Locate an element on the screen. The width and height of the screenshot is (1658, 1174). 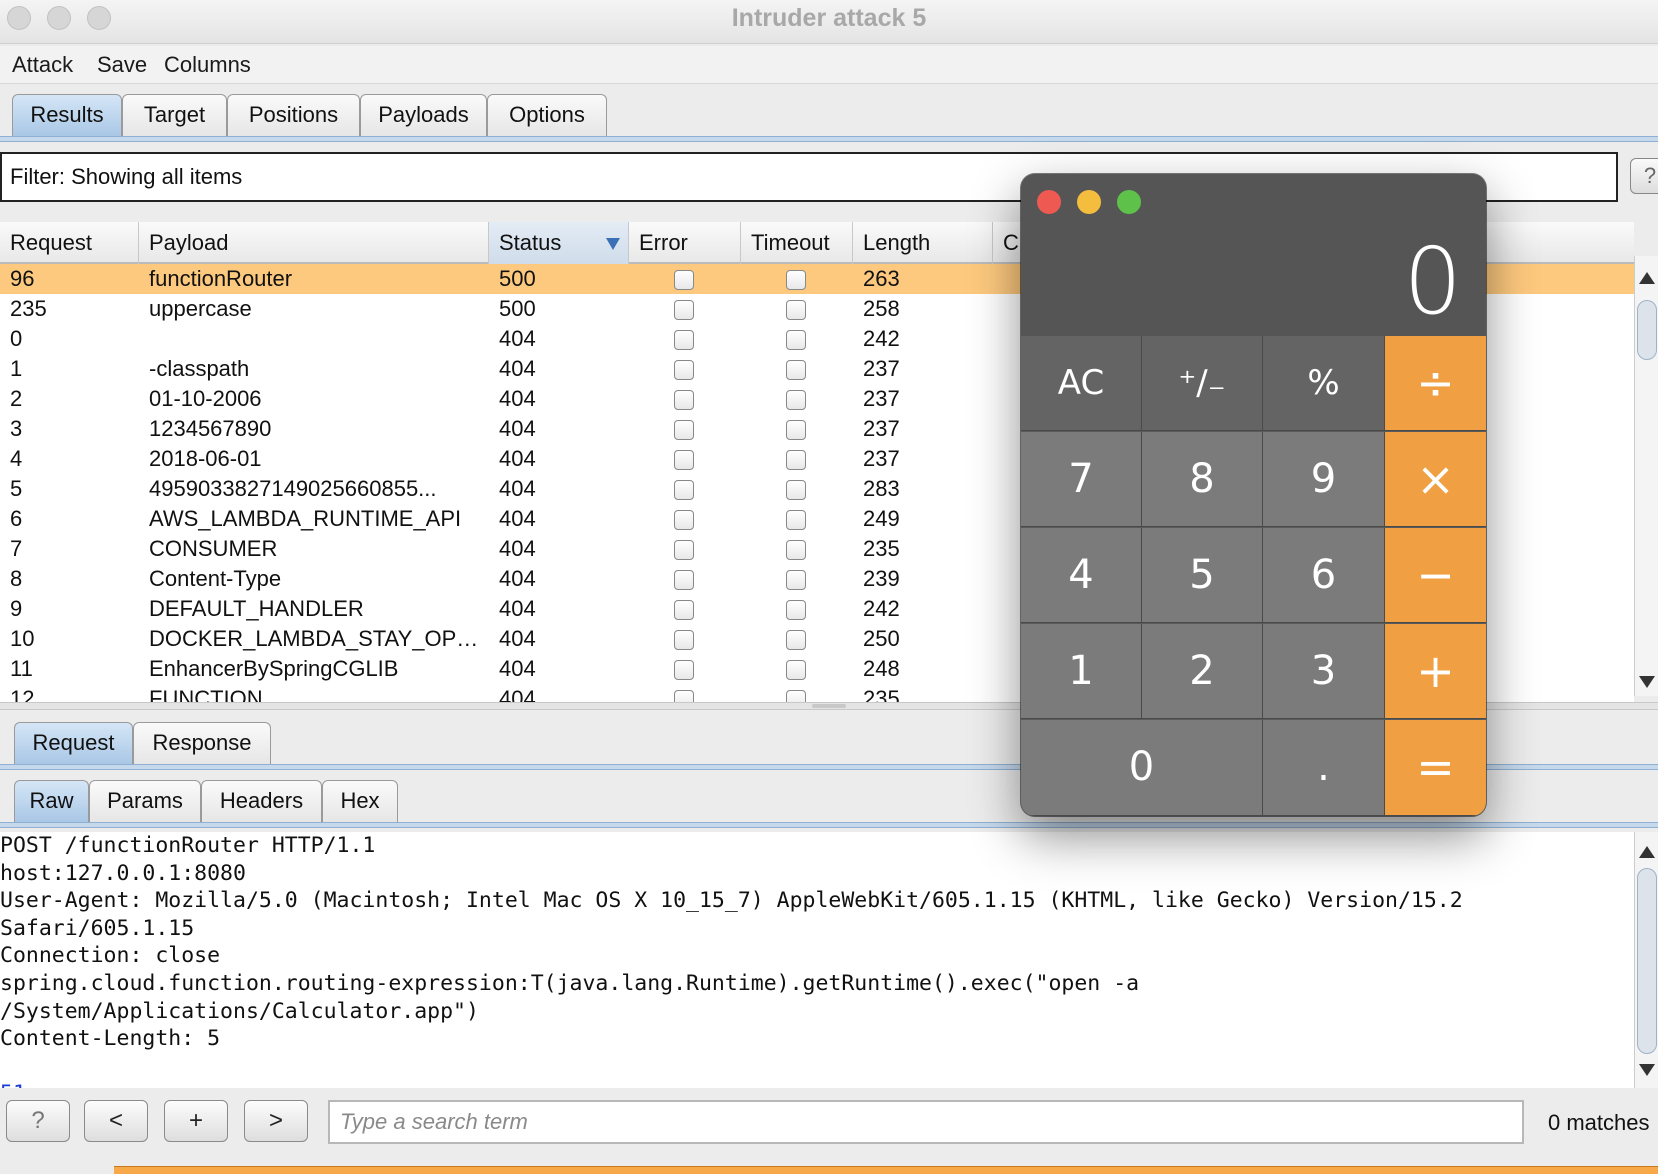
tab-response: Response is located at coordinates (202, 743).